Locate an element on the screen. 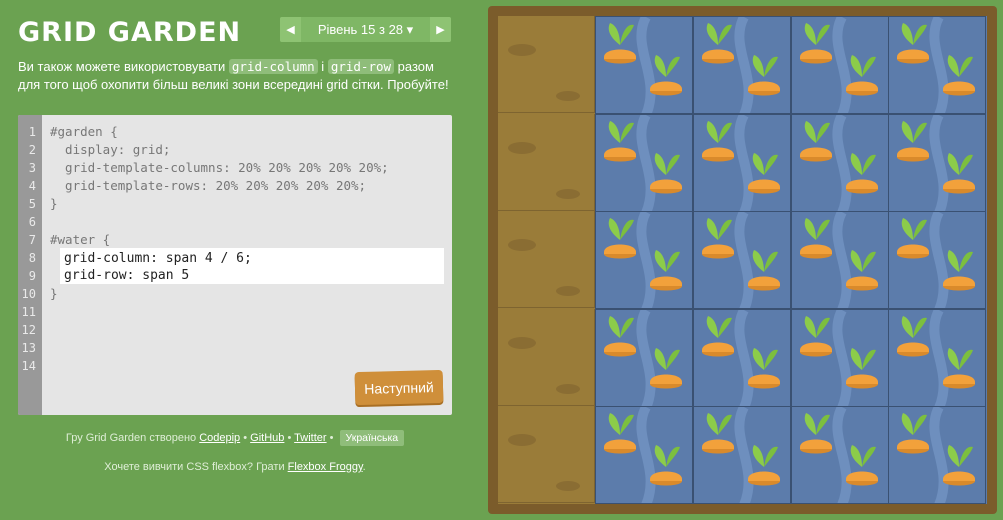 The image size is (1003, 520). prev-level-icon: ◀ is located at coordinates (290, 29).